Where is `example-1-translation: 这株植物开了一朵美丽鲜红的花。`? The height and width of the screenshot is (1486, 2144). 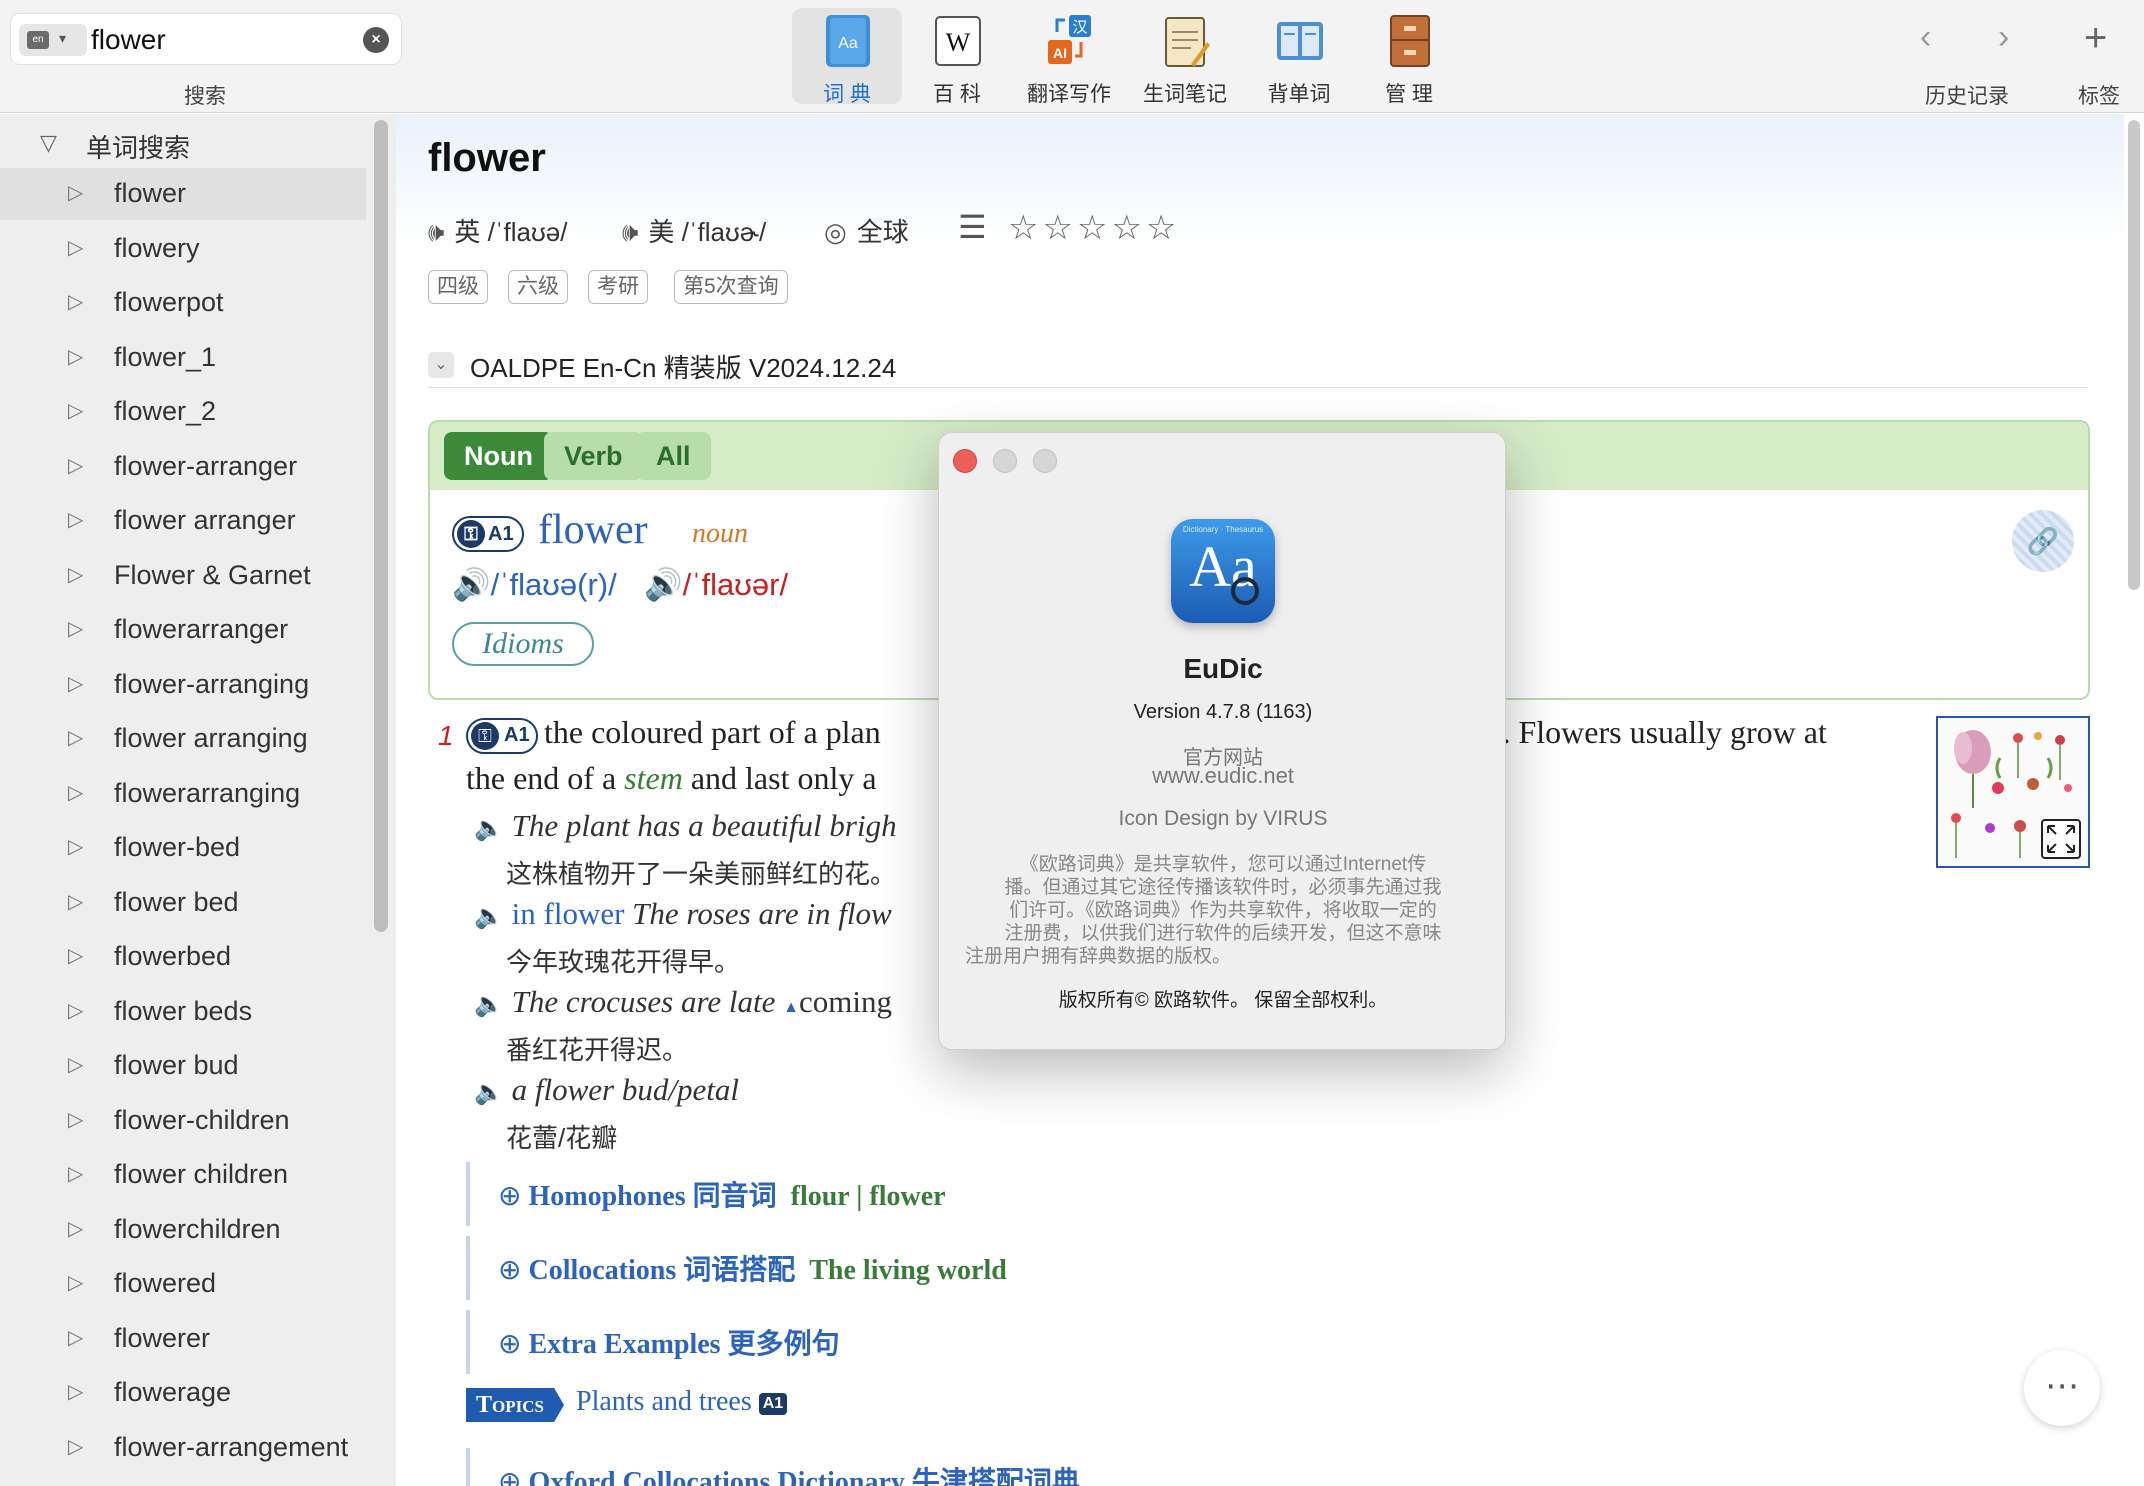
example-1-translation: 这株植物开了一朵美丽鲜红的花。 is located at coordinates (701, 874).